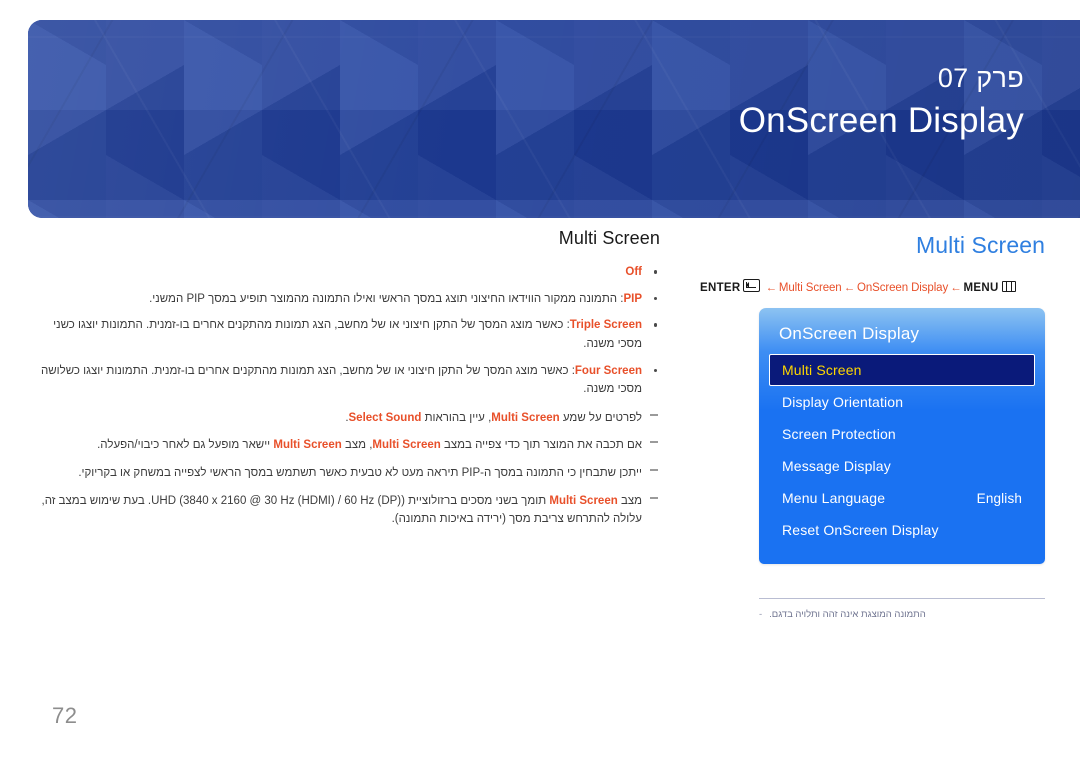  What do you see at coordinates (903, 288) in the screenshot?
I see `breadcrumb-onscreen-display: OnScreen Display` at bounding box center [903, 288].